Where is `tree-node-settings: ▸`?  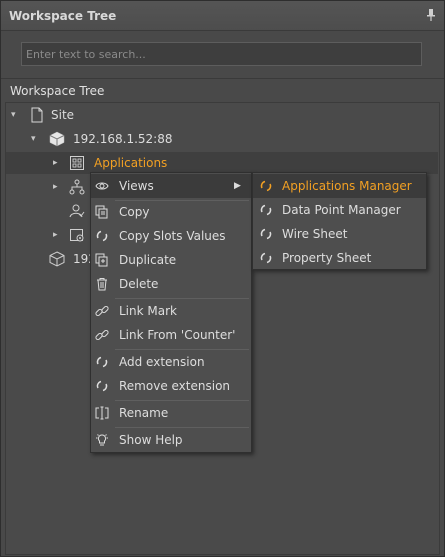
tree-node-settings: ▸ is located at coordinates (73, 235).